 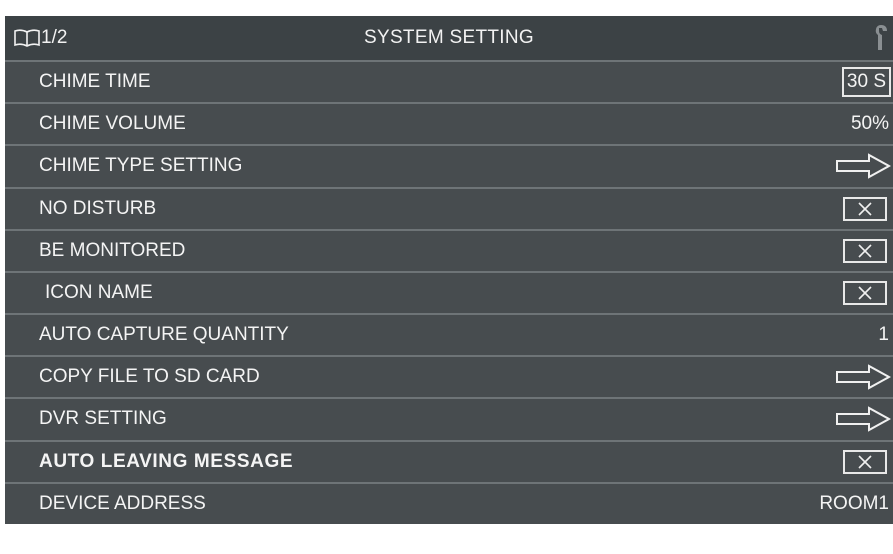 What do you see at coordinates (866, 82) in the screenshot?
I see `chime-time-value: 30 S` at bounding box center [866, 82].